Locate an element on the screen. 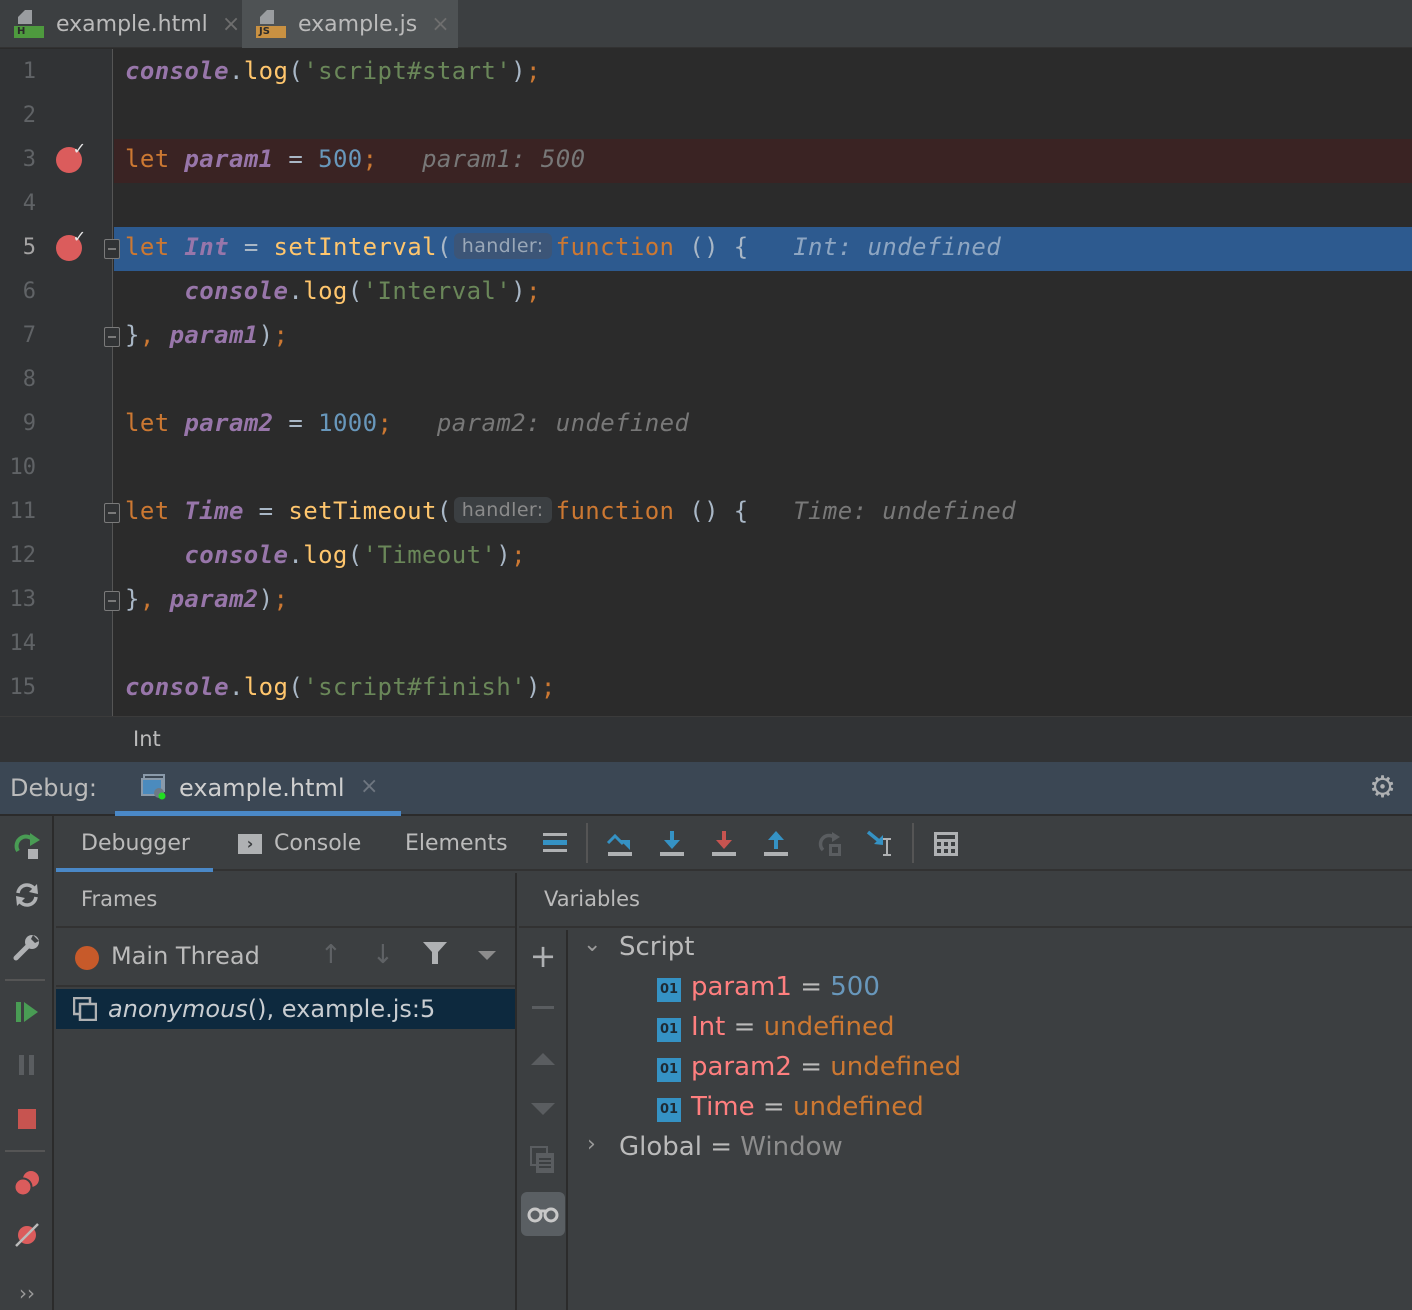 Image resolution: width=1412 pixels, height=1310 pixels. view-breakpoints-icon is located at coordinates (27, 1183).